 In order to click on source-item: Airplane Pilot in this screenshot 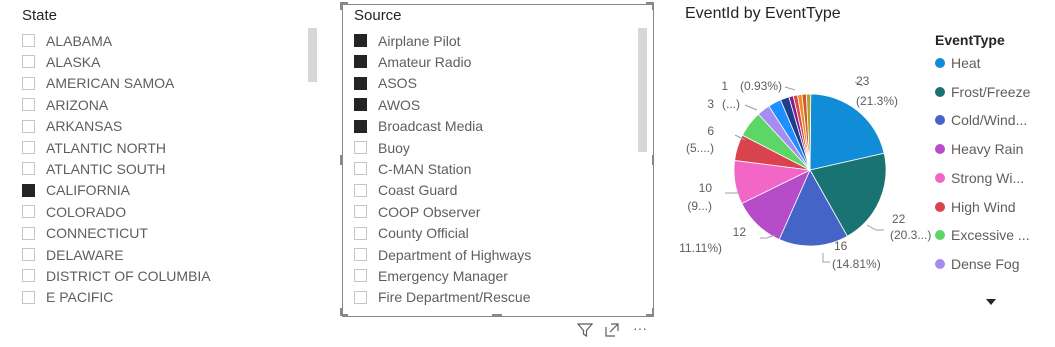, I will do `click(407, 40)`.